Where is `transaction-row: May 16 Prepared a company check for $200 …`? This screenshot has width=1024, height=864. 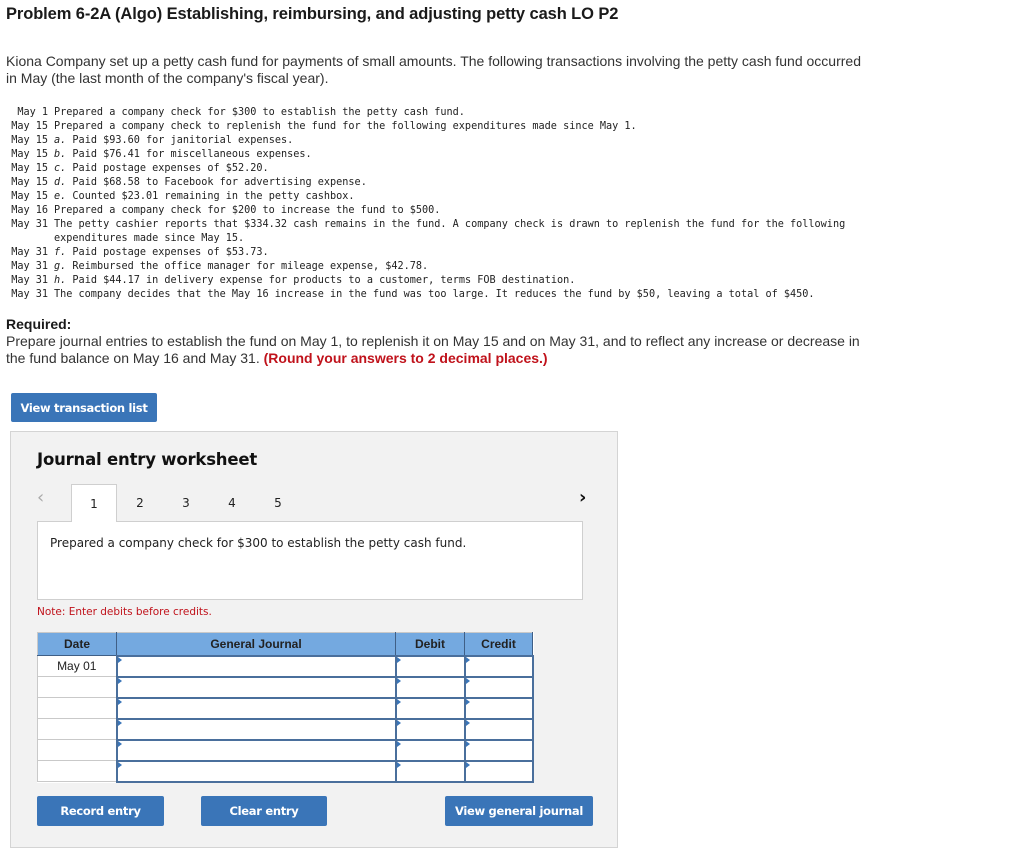
transaction-row: May 16 Prepared a company check for $200 … is located at coordinates (445, 211).